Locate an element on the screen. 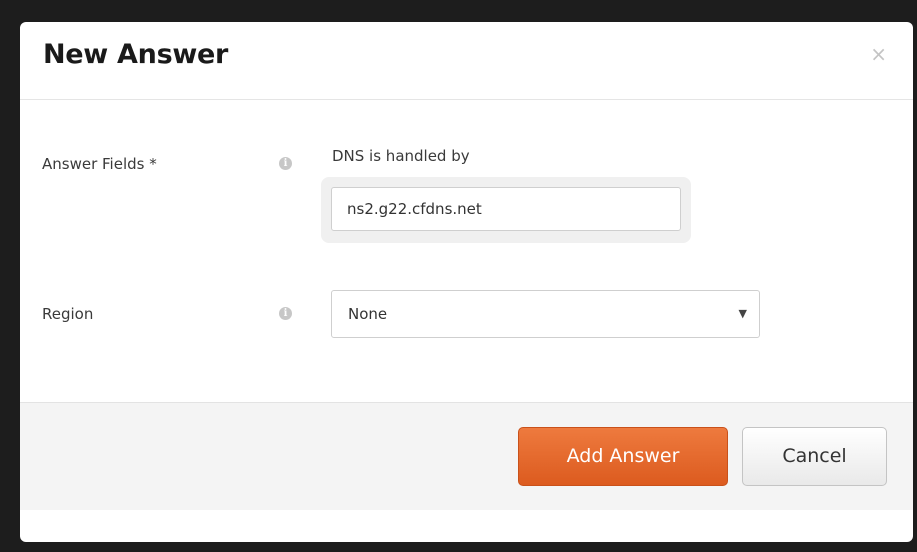 The height and width of the screenshot is (552, 917). region-label: Region is located at coordinates (68, 314).